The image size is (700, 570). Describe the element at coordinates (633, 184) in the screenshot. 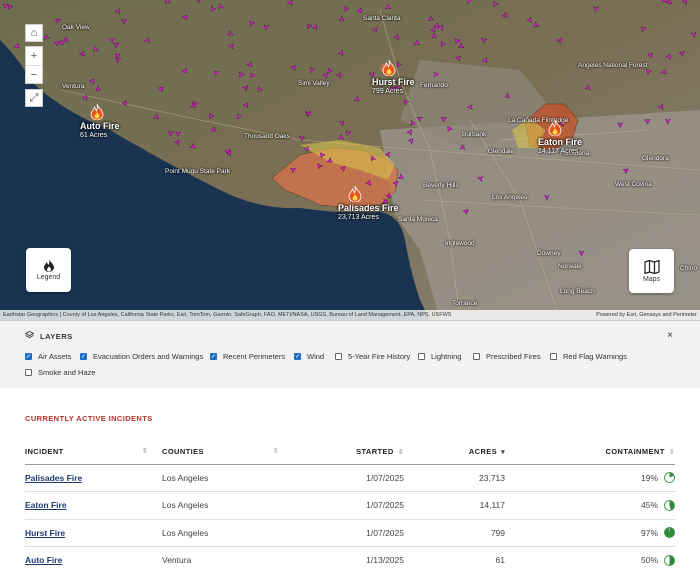

I see `place-label: West Covina` at that location.